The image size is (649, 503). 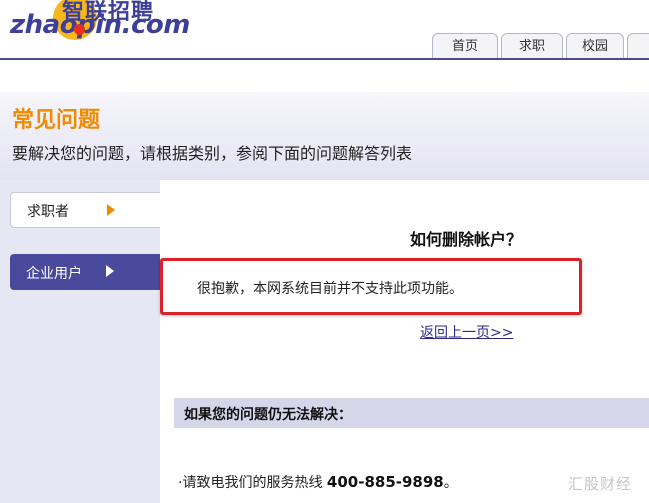 I want to click on top-nav: 首页 求职 校园, so click(x=540, y=46).